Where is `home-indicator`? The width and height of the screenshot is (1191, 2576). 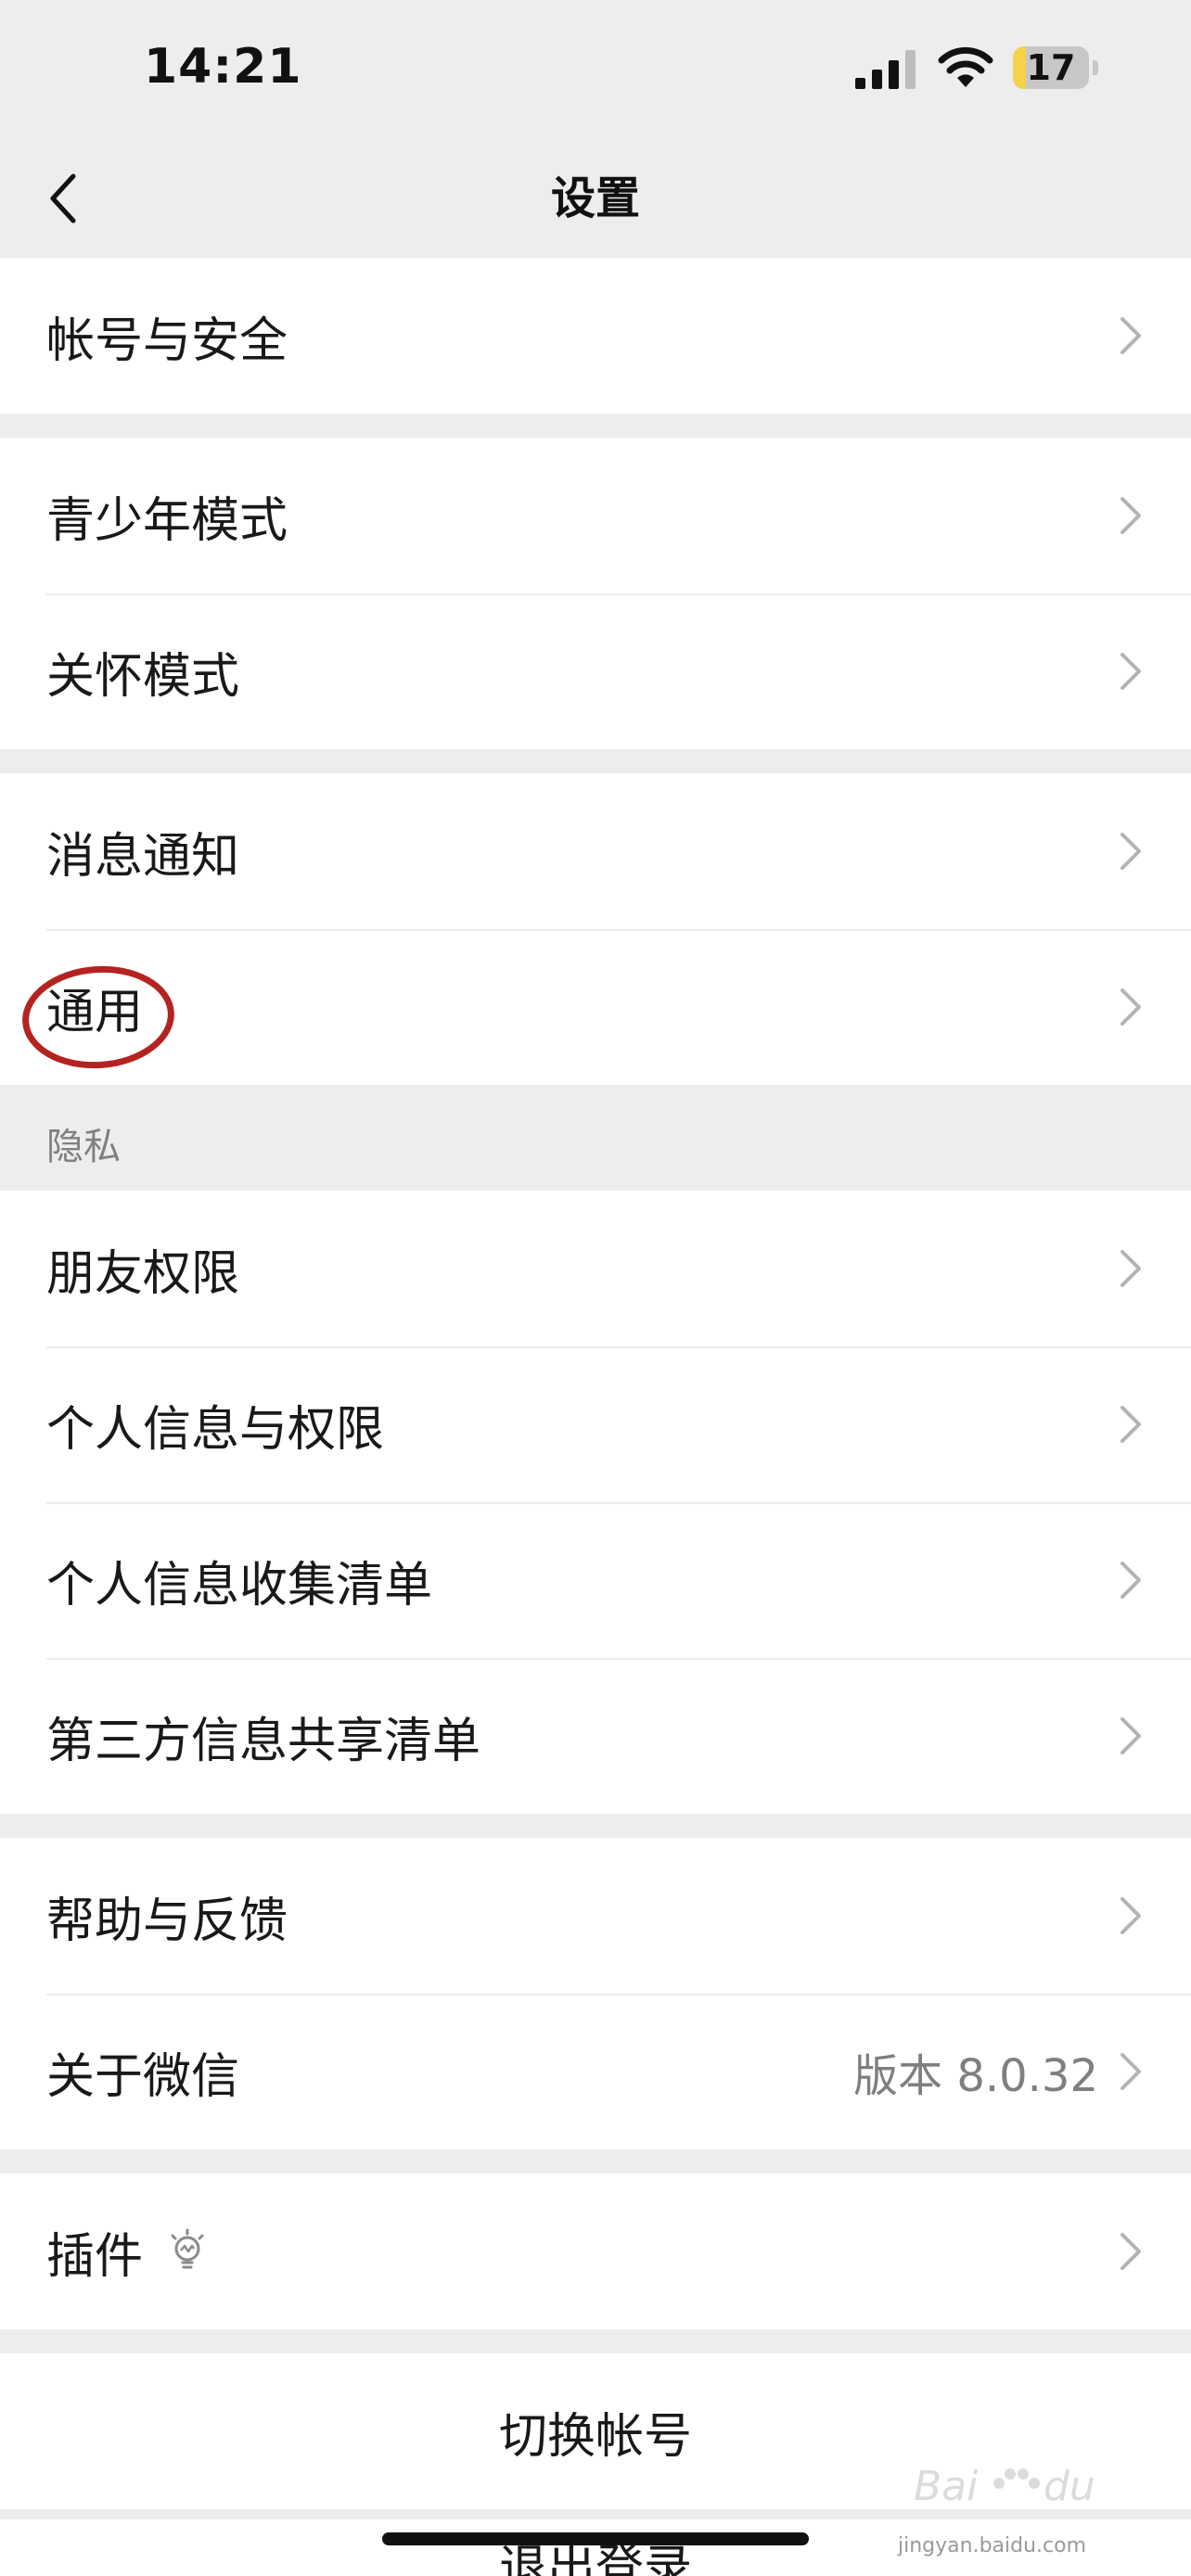
home-indicator is located at coordinates (595, 2539).